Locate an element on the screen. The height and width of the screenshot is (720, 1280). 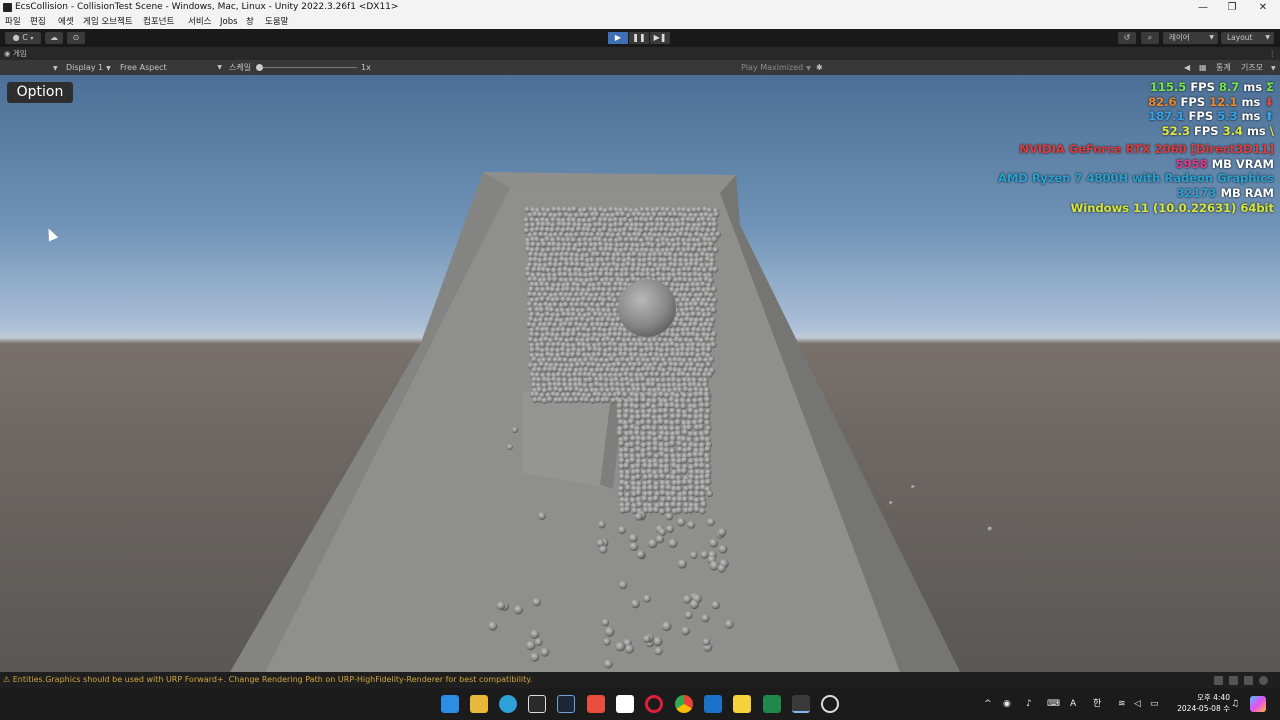
grid-icon: ▦ is located at coordinates (1203, 67).